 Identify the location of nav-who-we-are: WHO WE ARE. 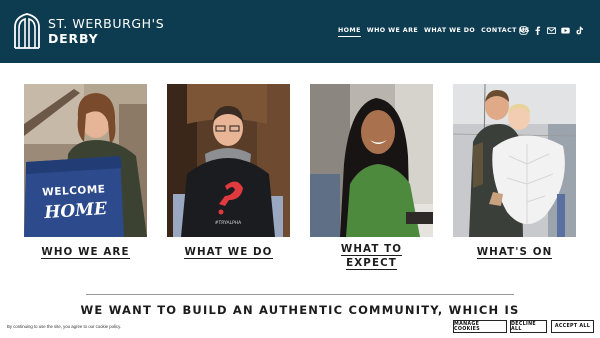
(392, 32).